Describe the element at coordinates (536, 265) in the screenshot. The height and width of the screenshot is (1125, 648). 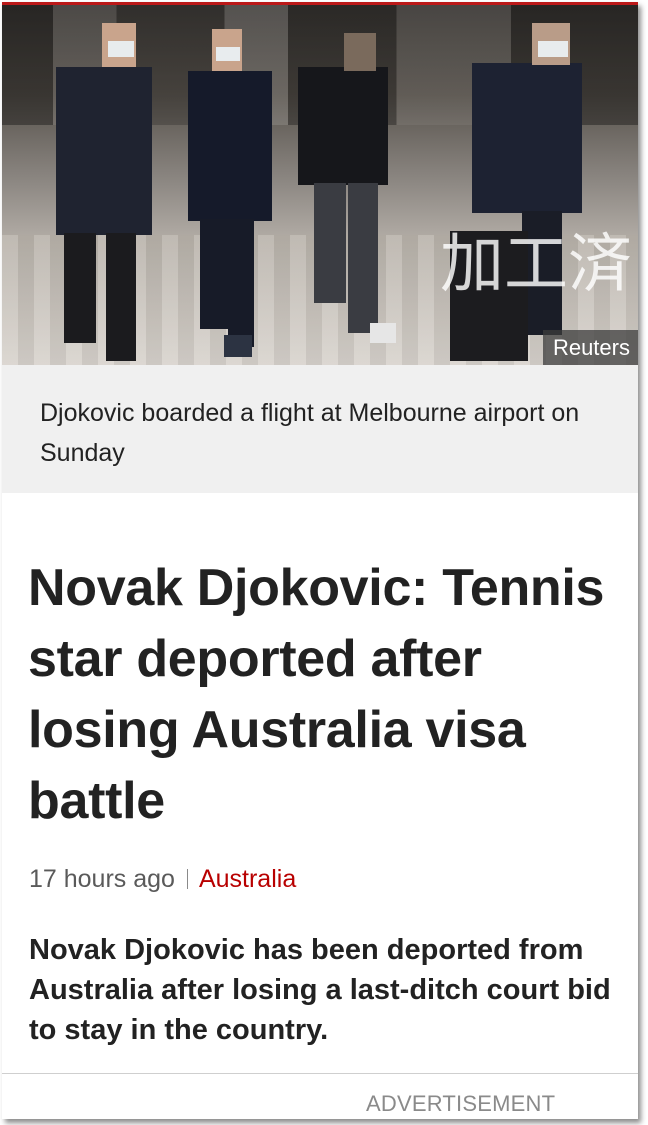
I see `watermark-text: 加工済` at that location.